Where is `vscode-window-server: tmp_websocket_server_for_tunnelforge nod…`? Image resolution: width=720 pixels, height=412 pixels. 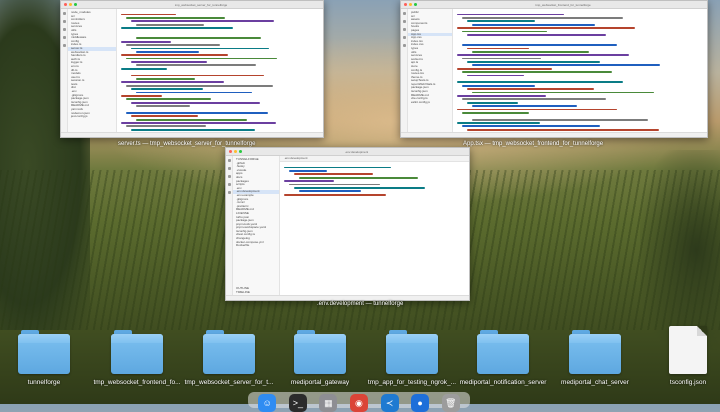 vscode-window-server: tmp_websocket_server_for_tunnelforge nod… is located at coordinates (192, 69).